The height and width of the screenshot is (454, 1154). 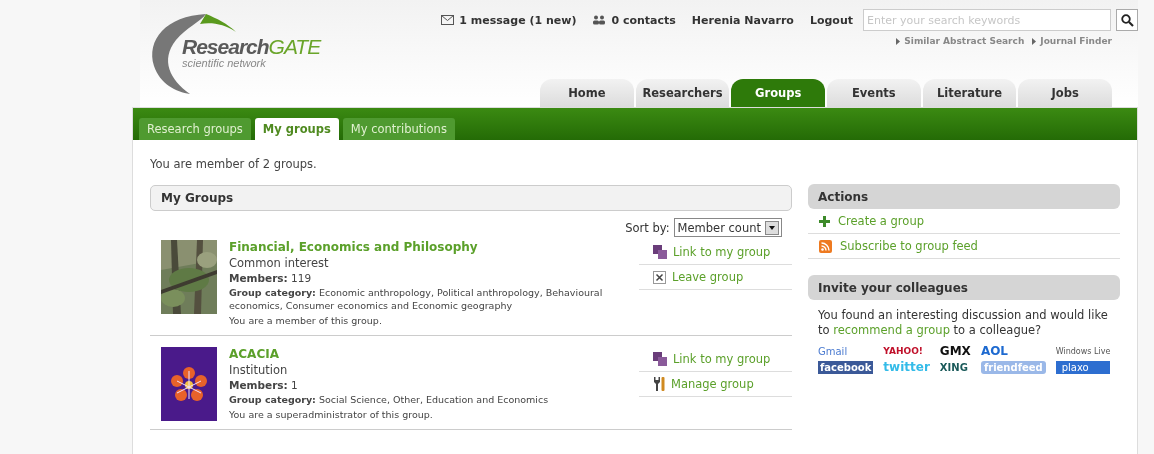 I want to click on action-link: Subscribe to group feed, so click(x=964, y=246).